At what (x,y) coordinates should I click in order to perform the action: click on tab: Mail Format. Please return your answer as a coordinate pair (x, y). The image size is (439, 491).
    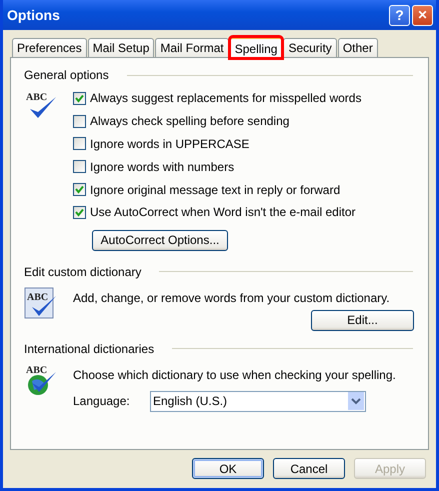
    Looking at the image, I should click on (192, 47).